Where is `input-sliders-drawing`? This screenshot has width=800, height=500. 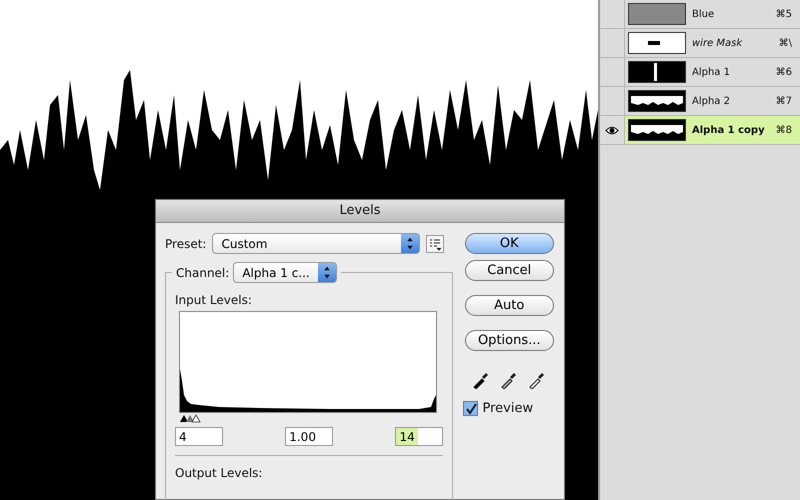 input-sliders-drawing is located at coordinates (191, 418).